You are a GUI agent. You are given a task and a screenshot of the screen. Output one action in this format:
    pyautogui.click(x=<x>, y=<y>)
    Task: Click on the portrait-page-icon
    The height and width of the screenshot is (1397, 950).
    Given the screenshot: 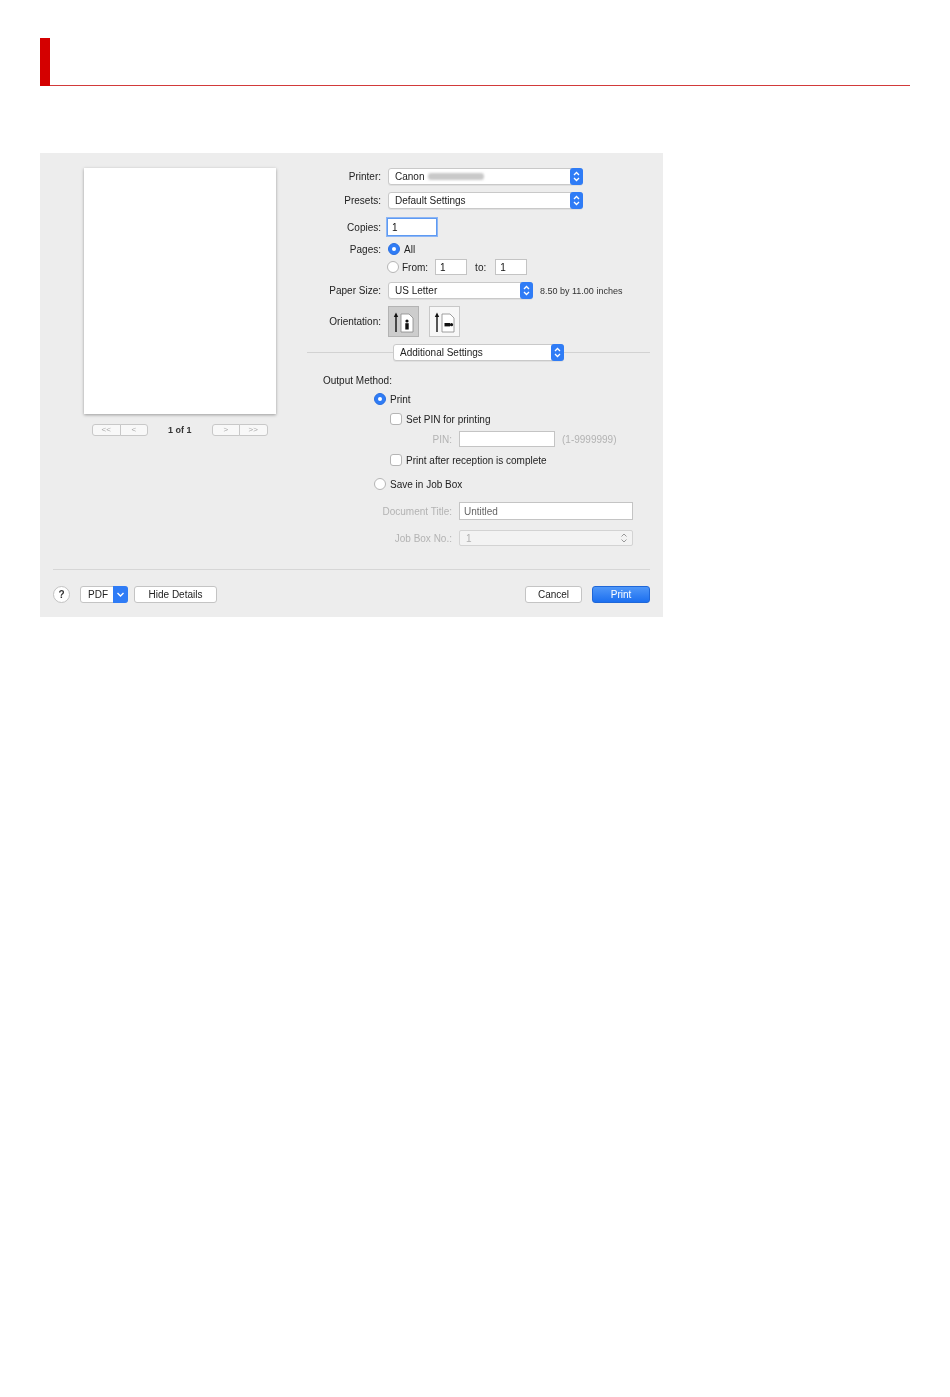 What is the action you would take?
    pyautogui.click(x=403, y=321)
    